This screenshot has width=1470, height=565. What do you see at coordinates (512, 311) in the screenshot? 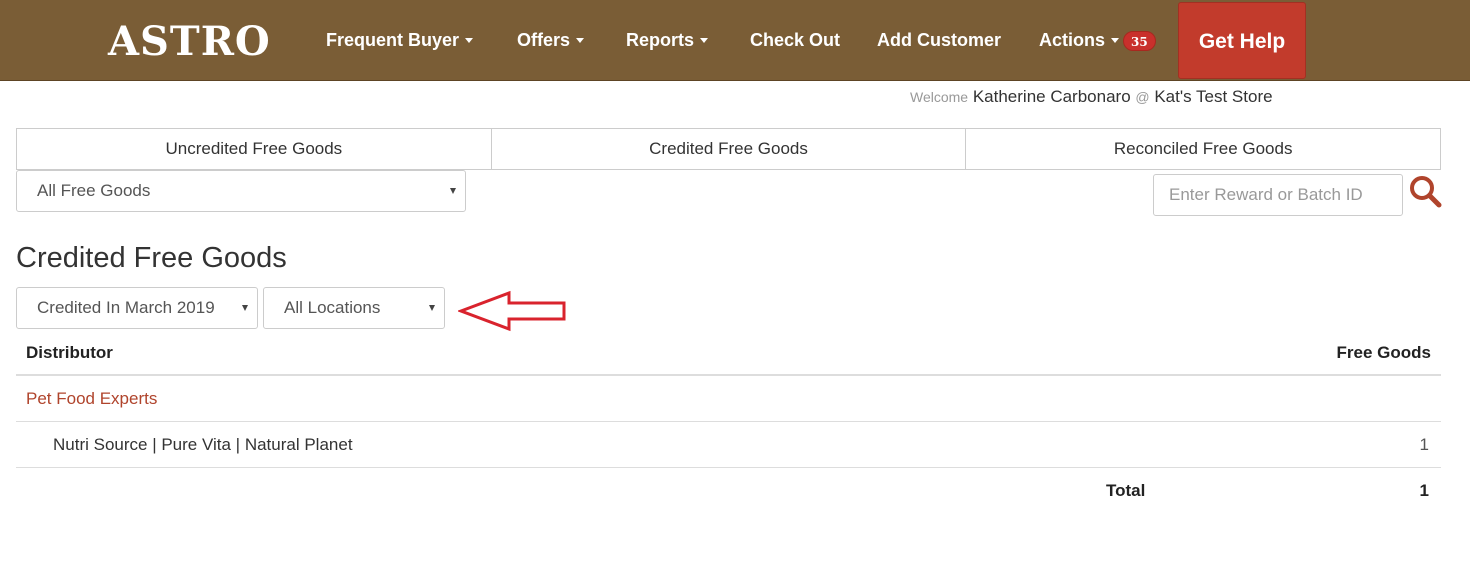
I see `left-arrow-icon` at bounding box center [512, 311].